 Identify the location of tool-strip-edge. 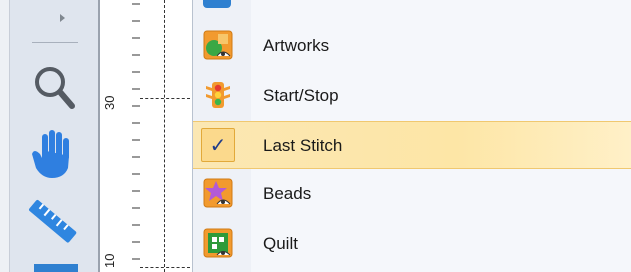
(5, 136).